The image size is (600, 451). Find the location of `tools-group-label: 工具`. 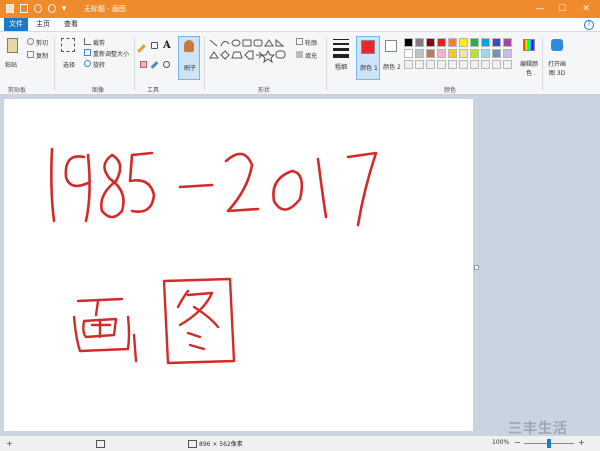

tools-group-label: 工具 is located at coordinates (153, 90).